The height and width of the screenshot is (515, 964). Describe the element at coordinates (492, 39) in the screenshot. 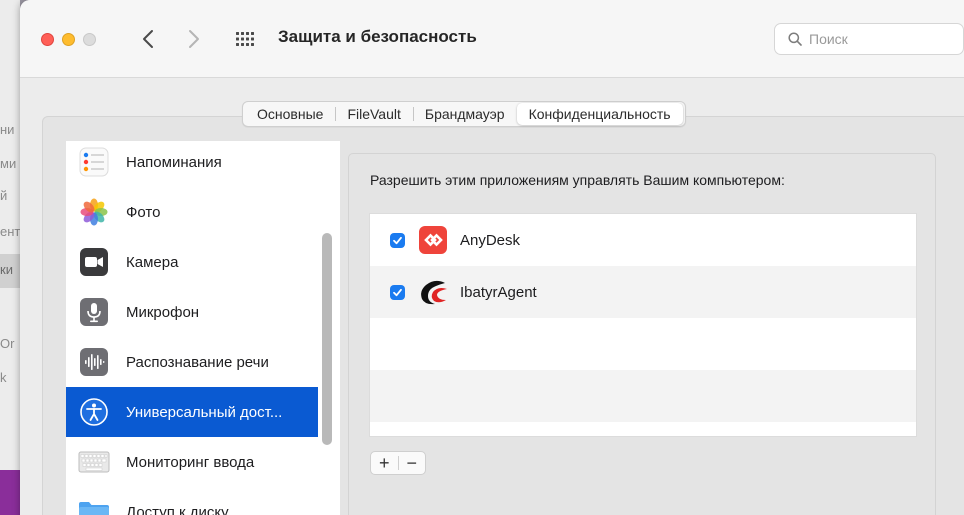

I see `title-bar: Защита и безопасность` at that location.